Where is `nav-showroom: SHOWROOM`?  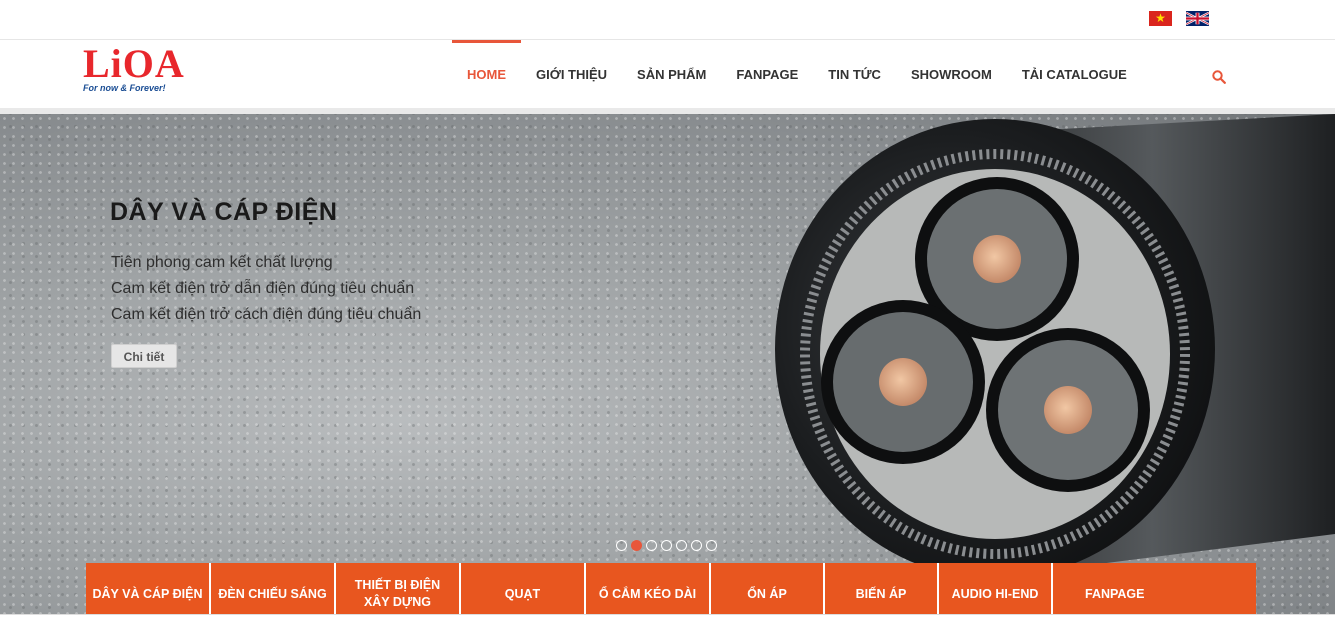
nav-showroom: SHOWROOM is located at coordinates (951, 74).